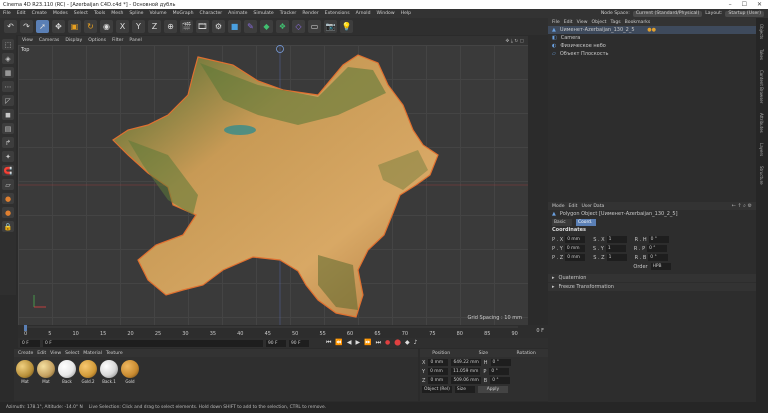 The width and height of the screenshot is (768, 413). Describe the element at coordinates (97, 40) in the screenshot. I see `viewport-menu-options: Options` at that location.